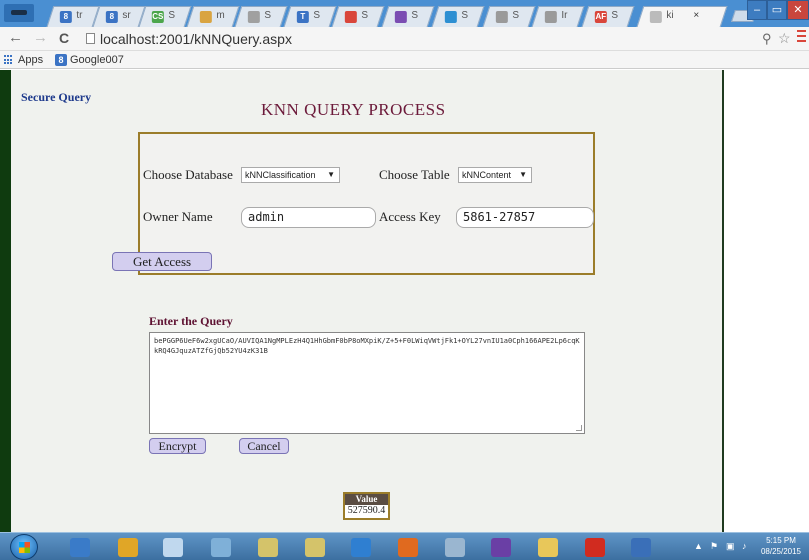 The height and width of the screenshot is (560, 809). What do you see at coordinates (366, 510) in the screenshot?
I see `value-number: 527590.4` at bounding box center [366, 510].